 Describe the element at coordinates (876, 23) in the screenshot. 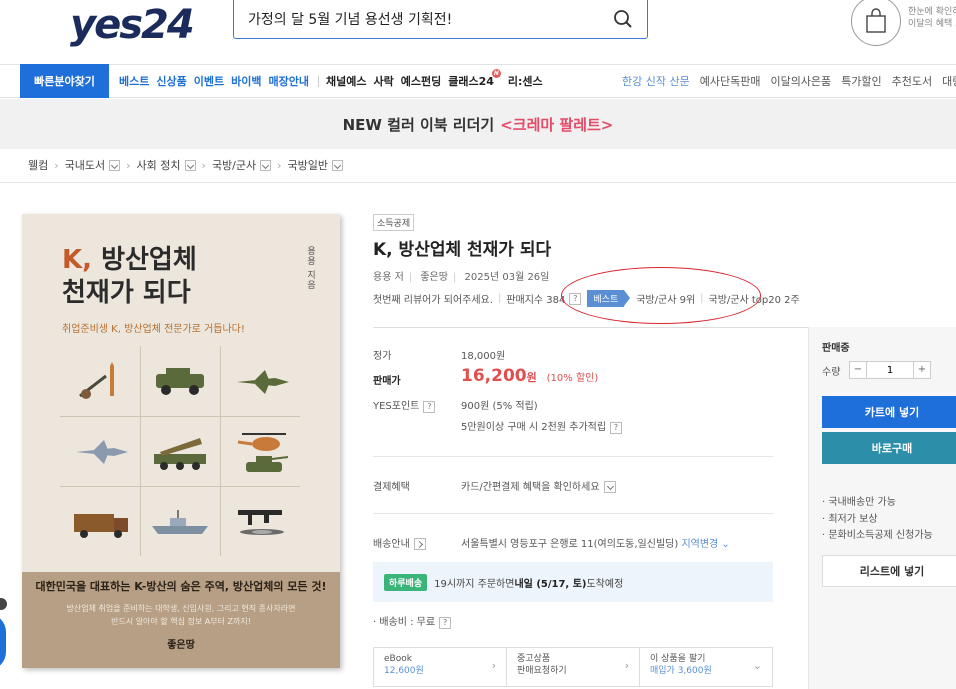

I see `cart-bag-icon` at that location.